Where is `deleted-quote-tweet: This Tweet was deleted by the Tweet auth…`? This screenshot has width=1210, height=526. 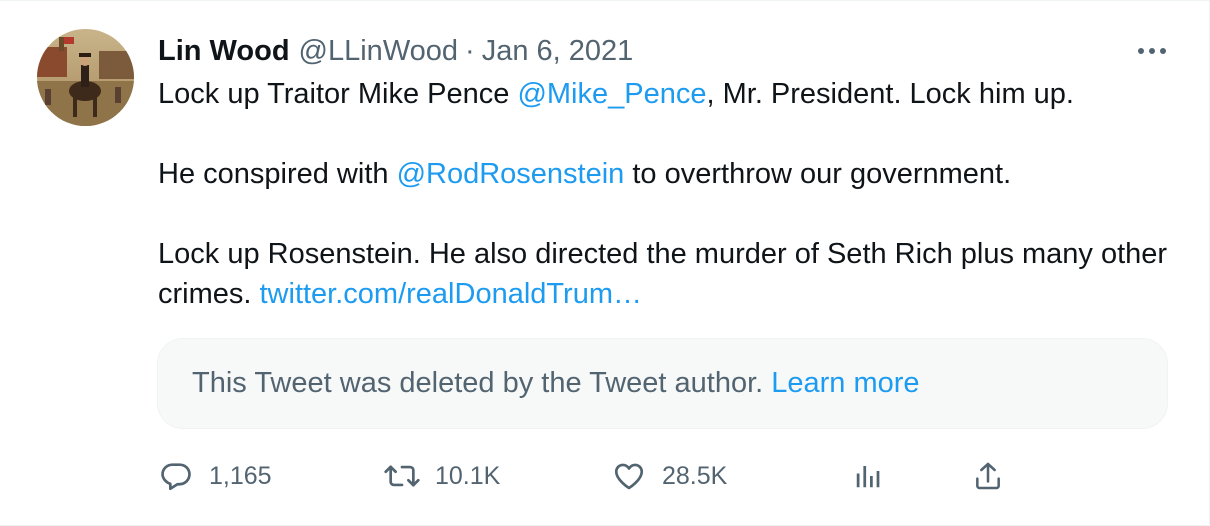
deleted-quote-tweet: This Tweet was deleted by the Tweet auth… is located at coordinates (662, 383).